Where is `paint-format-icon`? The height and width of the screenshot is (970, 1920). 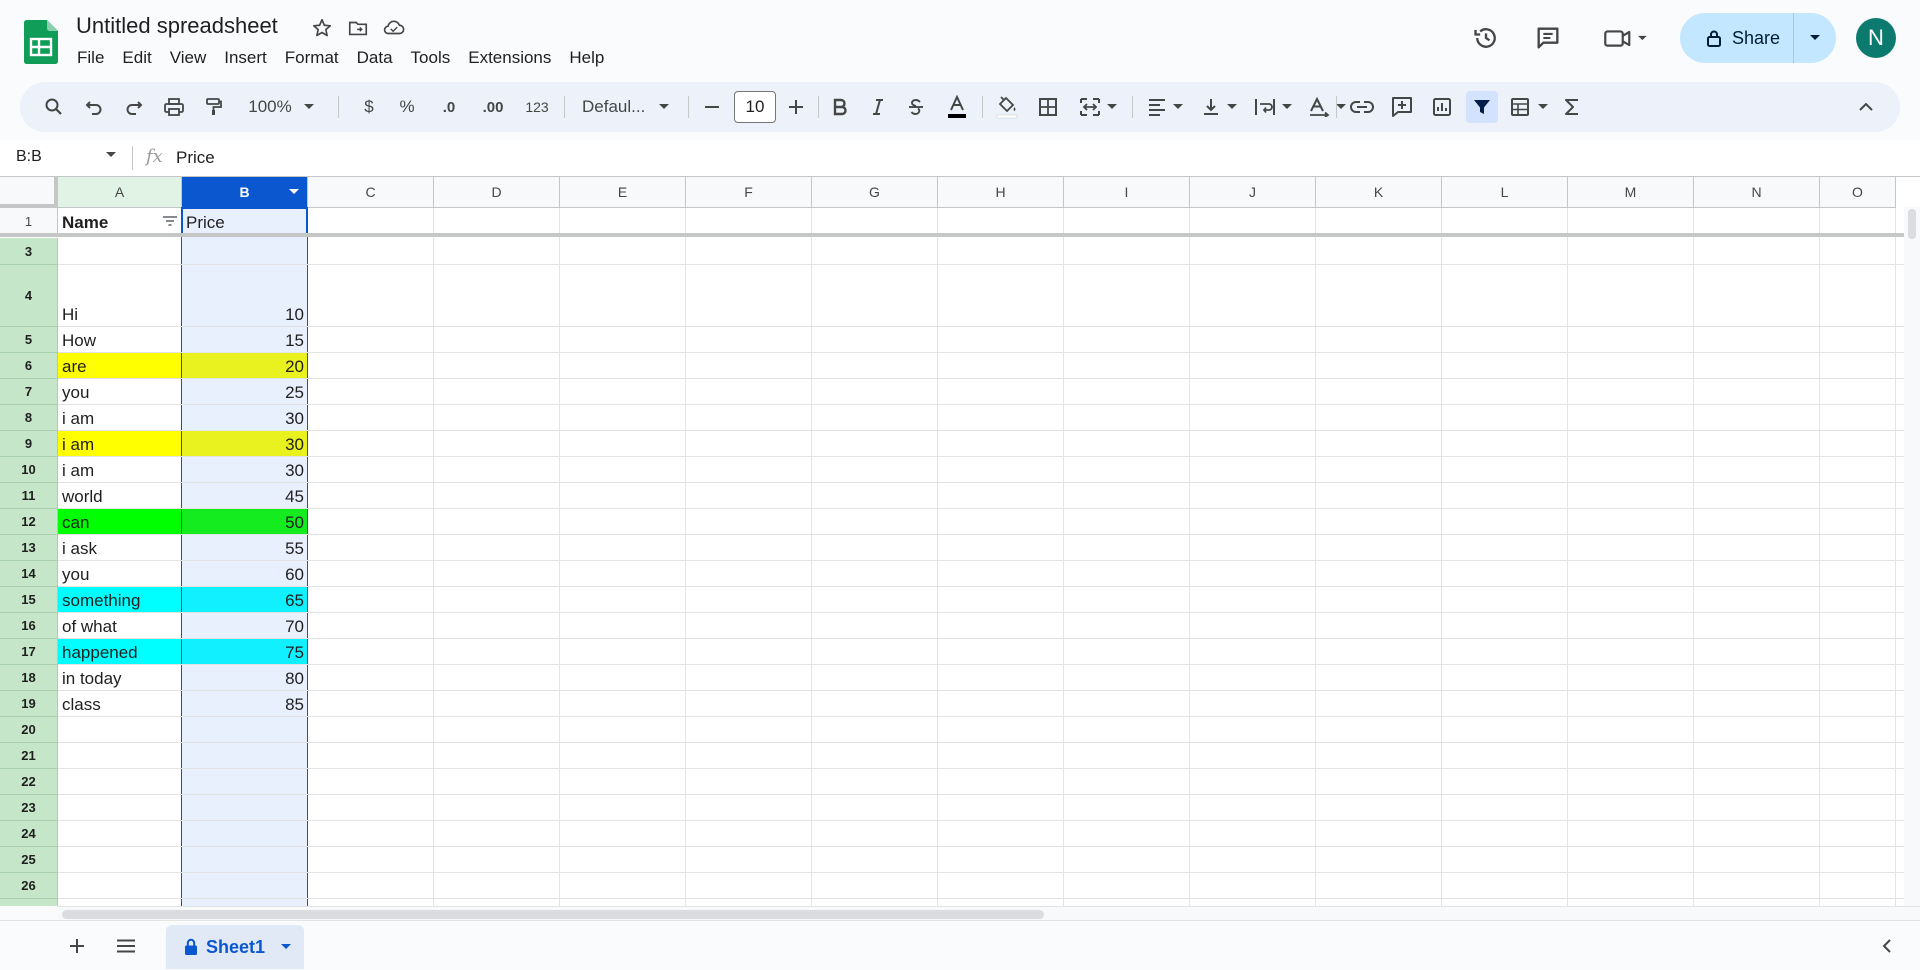 paint-format-icon is located at coordinates (214, 107).